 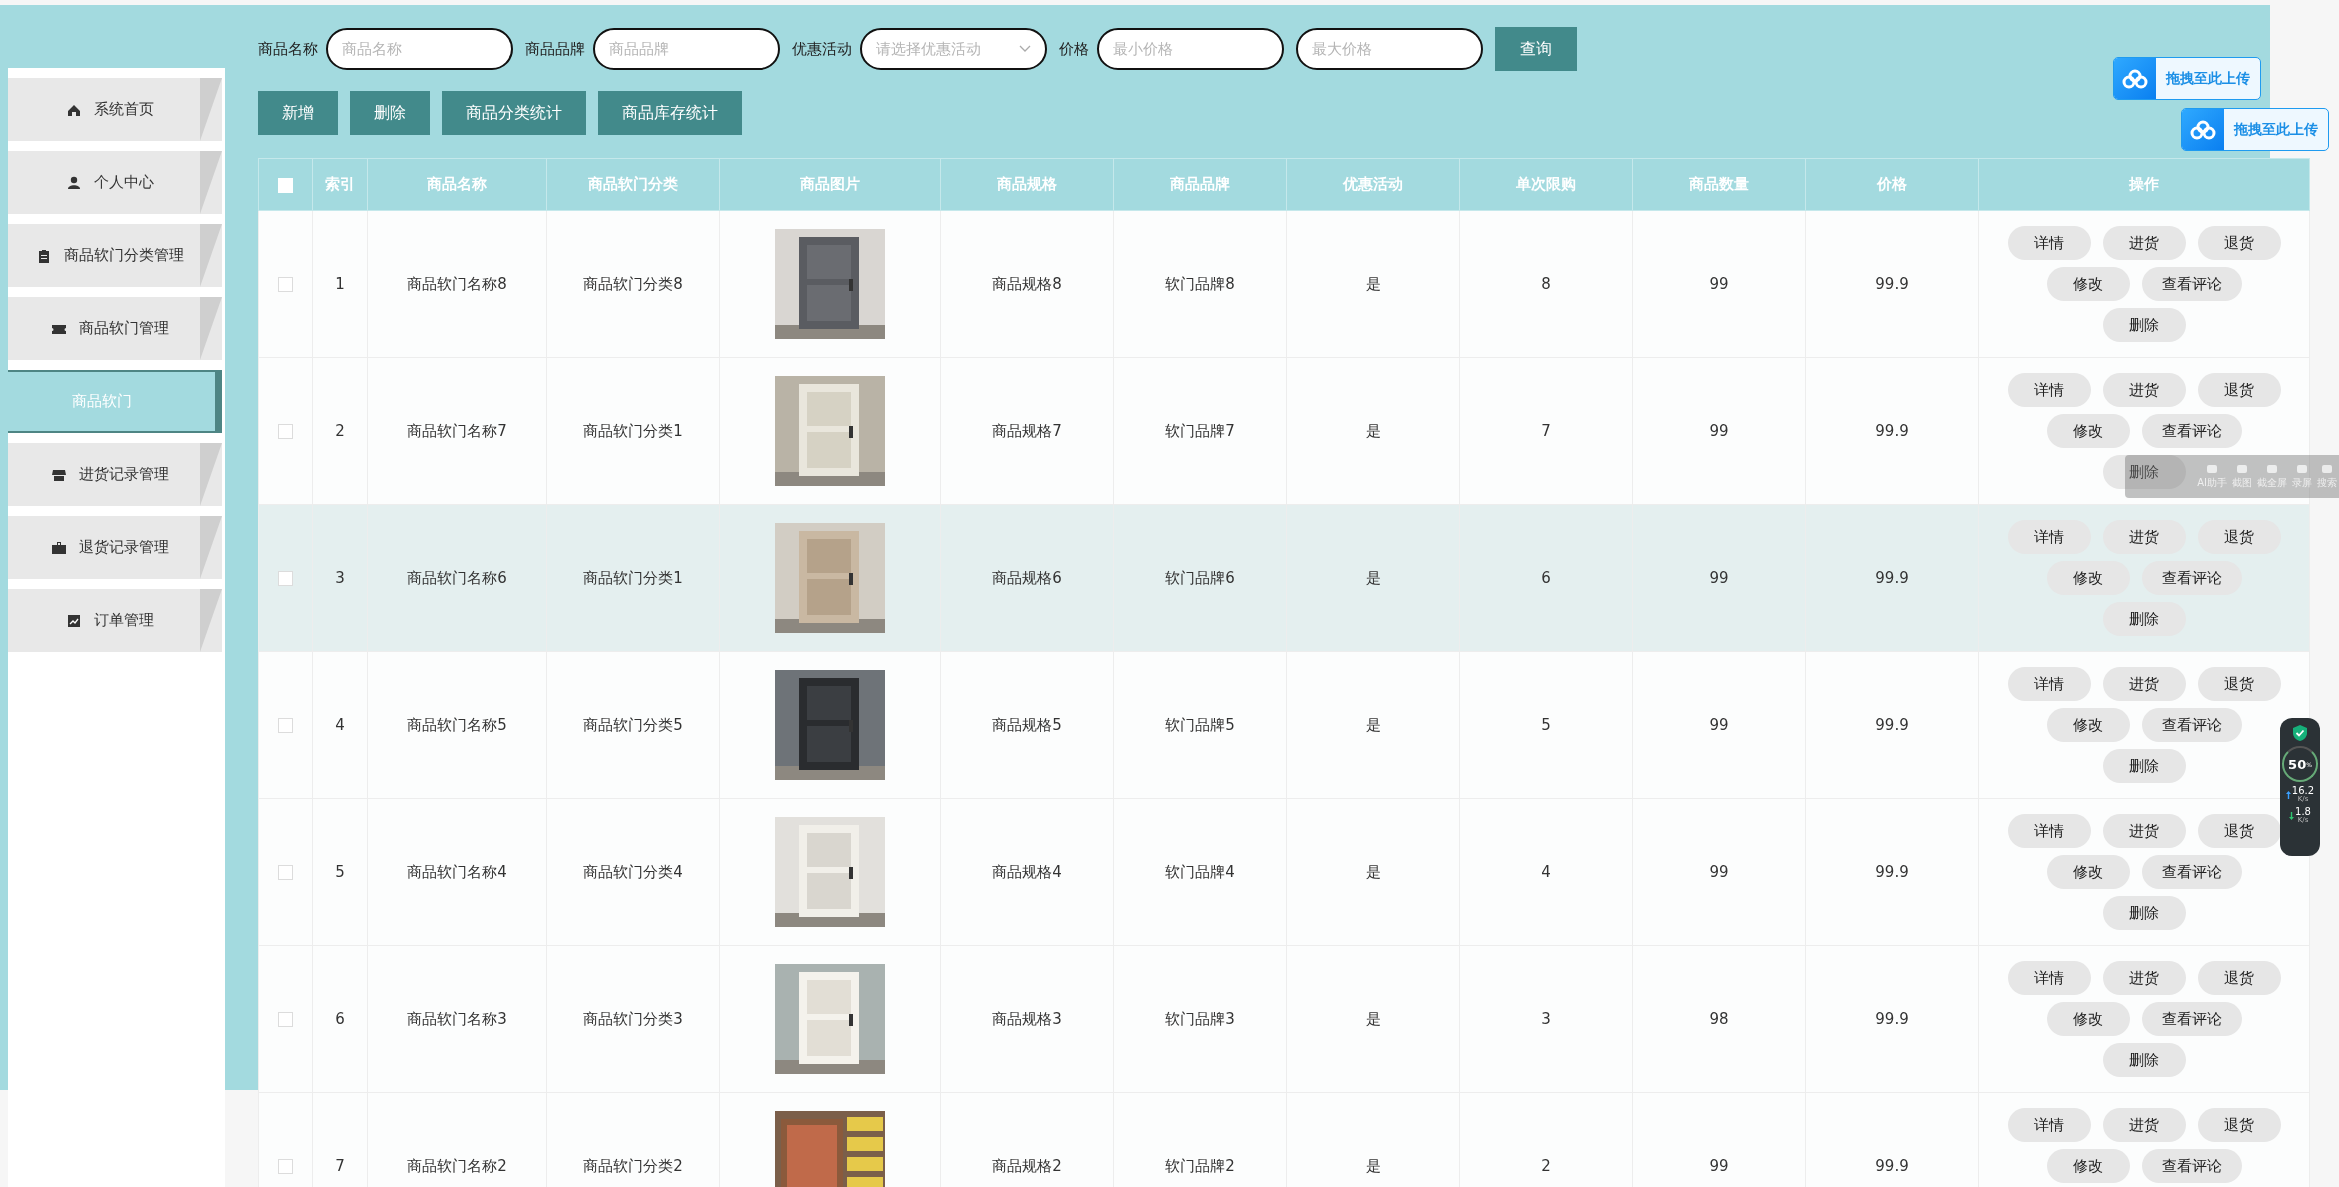 What do you see at coordinates (1389, 49) in the screenshot?
I see `input-field: 最大价格` at bounding box center [1389, 49].